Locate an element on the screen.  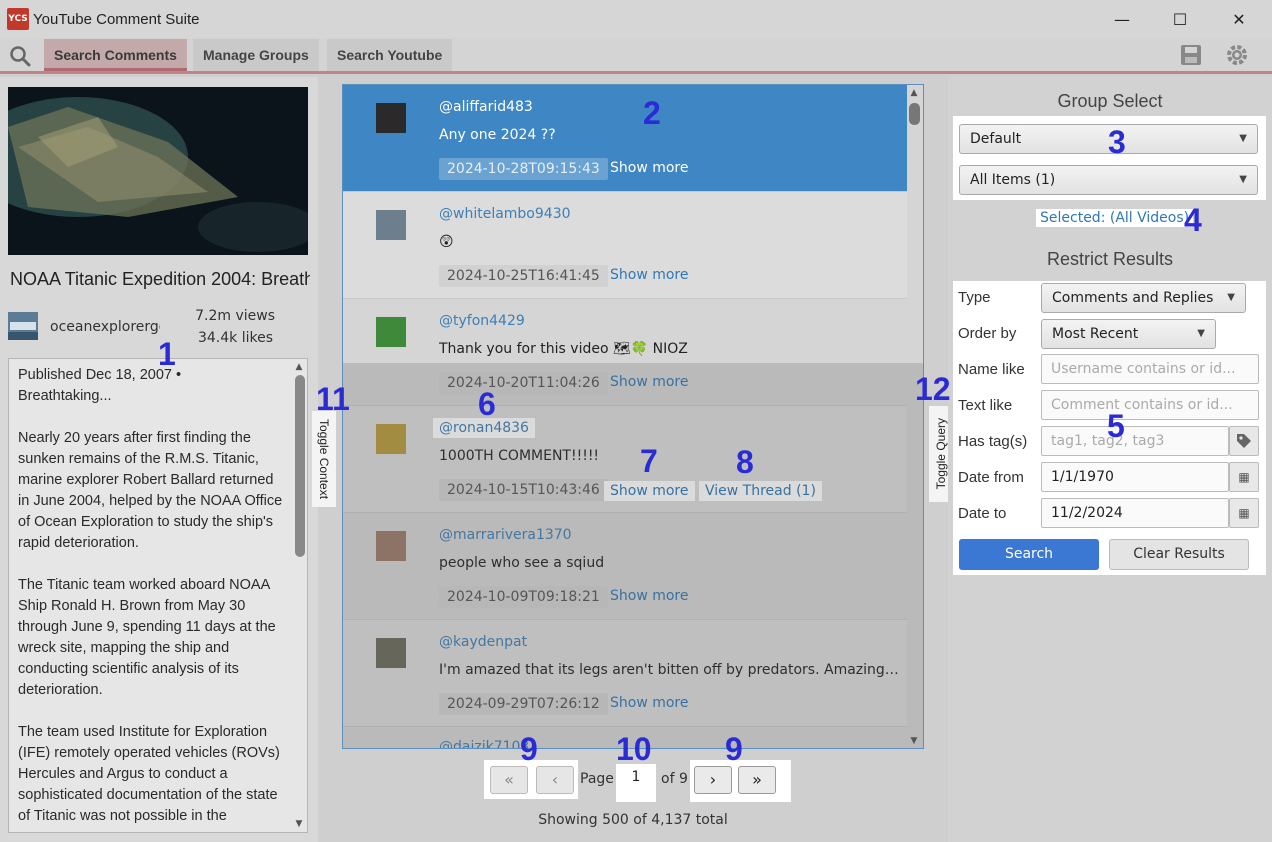
tab-manage-groups: Manage Groups is located at coordinates (256, 55).